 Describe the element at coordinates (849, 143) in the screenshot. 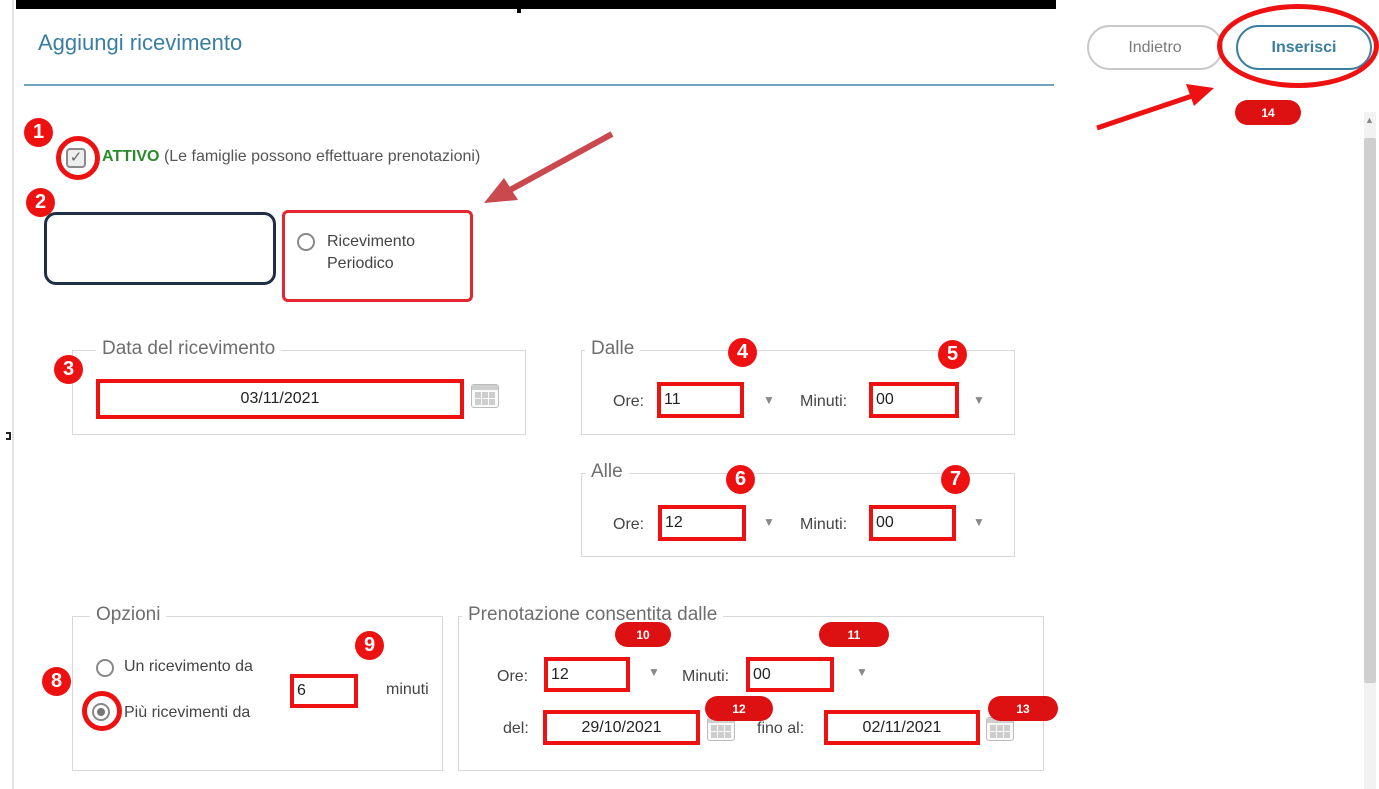

I see `annotation-arrows` at that location.